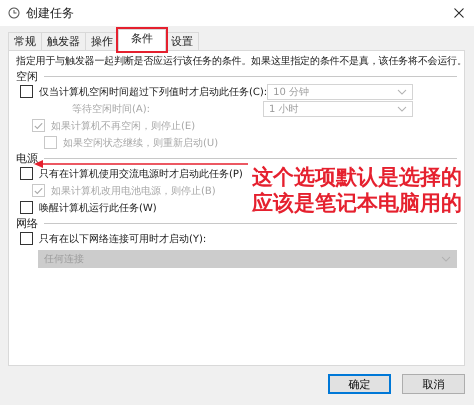 The width and height of the screenshot is (474, 405). Describe the element at coordinates (357, 177) in the screenshot. I see `annotation-text: 这个选项默认是选择的` at that location.